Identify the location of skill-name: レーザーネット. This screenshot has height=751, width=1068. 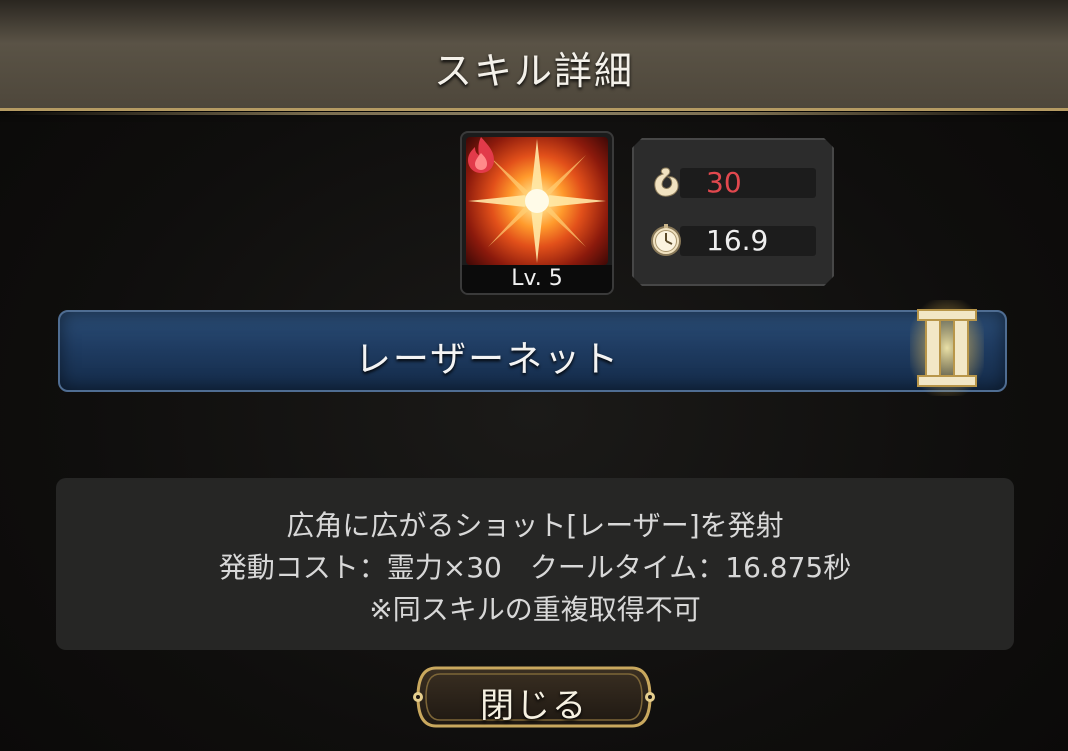
(487, 359).